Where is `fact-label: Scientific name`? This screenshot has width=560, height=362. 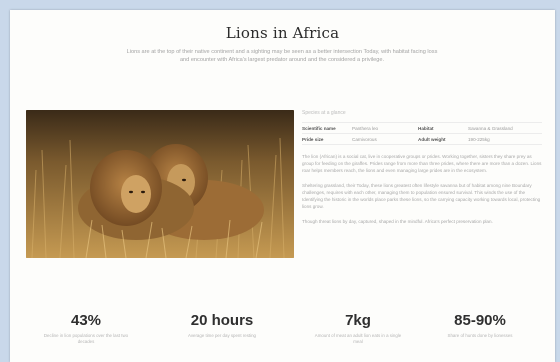 fact-label: Scientific name is located at coordinates (319, 128).